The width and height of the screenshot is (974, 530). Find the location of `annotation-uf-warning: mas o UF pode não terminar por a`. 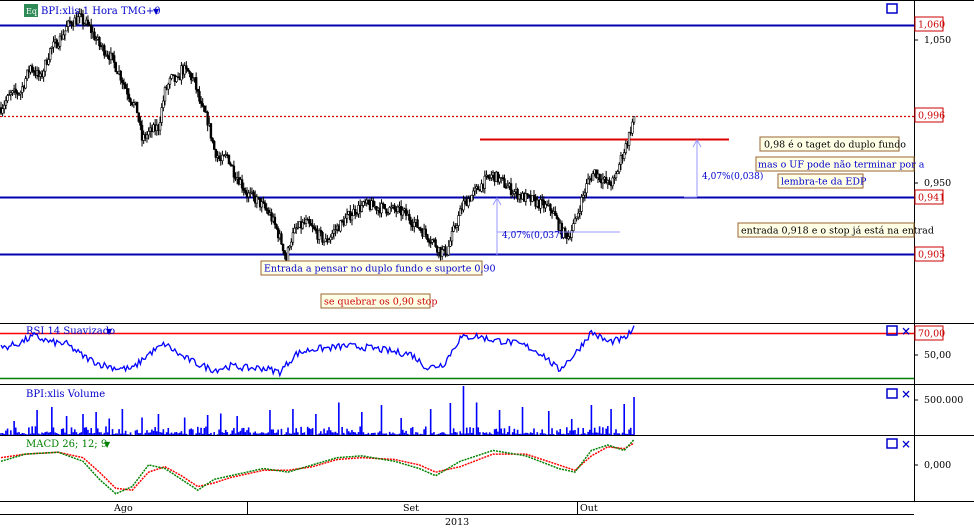

annotation-uf-warning: mas o UF pode não terminar por a is located at coordinates (840, 164).